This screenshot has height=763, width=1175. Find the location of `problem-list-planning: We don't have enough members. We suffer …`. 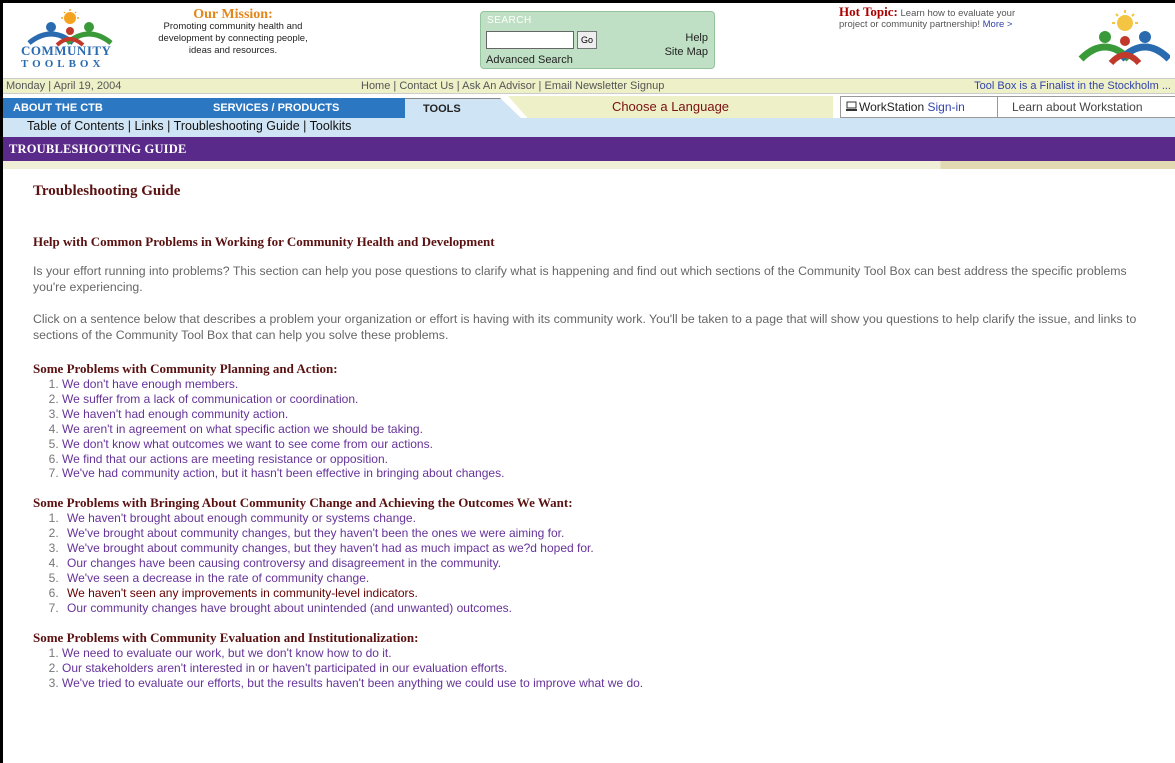

problem-list-planning: We don't have enough members. We suffer … is located at coordinates (604, 429).